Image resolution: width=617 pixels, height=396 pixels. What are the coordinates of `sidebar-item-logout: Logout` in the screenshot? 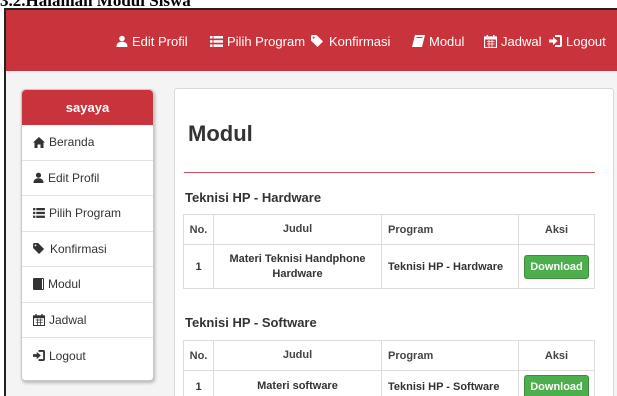 It's located at (87, 356).